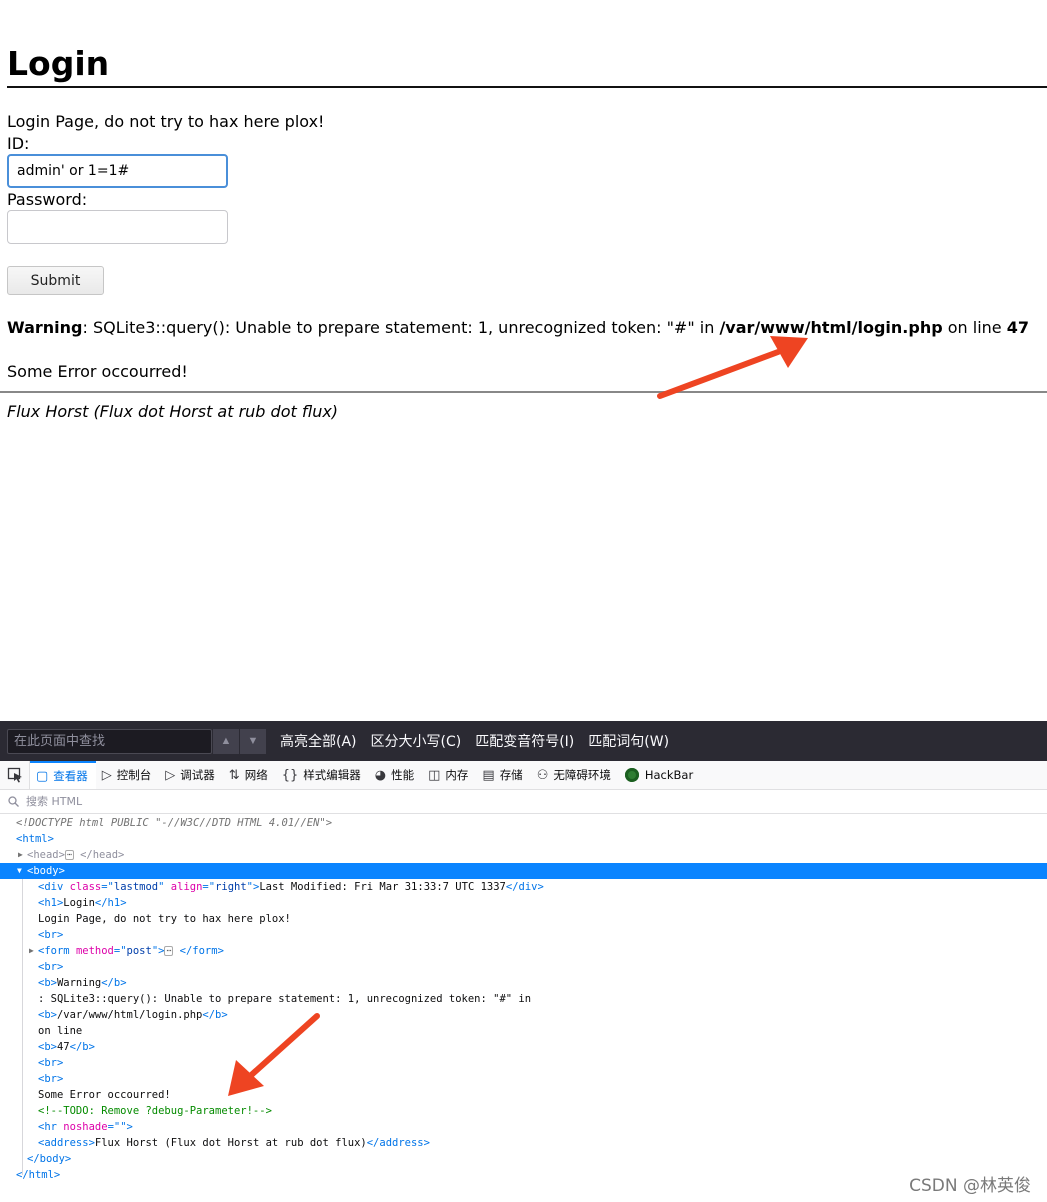  I want to click on tab-label: 样式编辑器, so click(332, 775).